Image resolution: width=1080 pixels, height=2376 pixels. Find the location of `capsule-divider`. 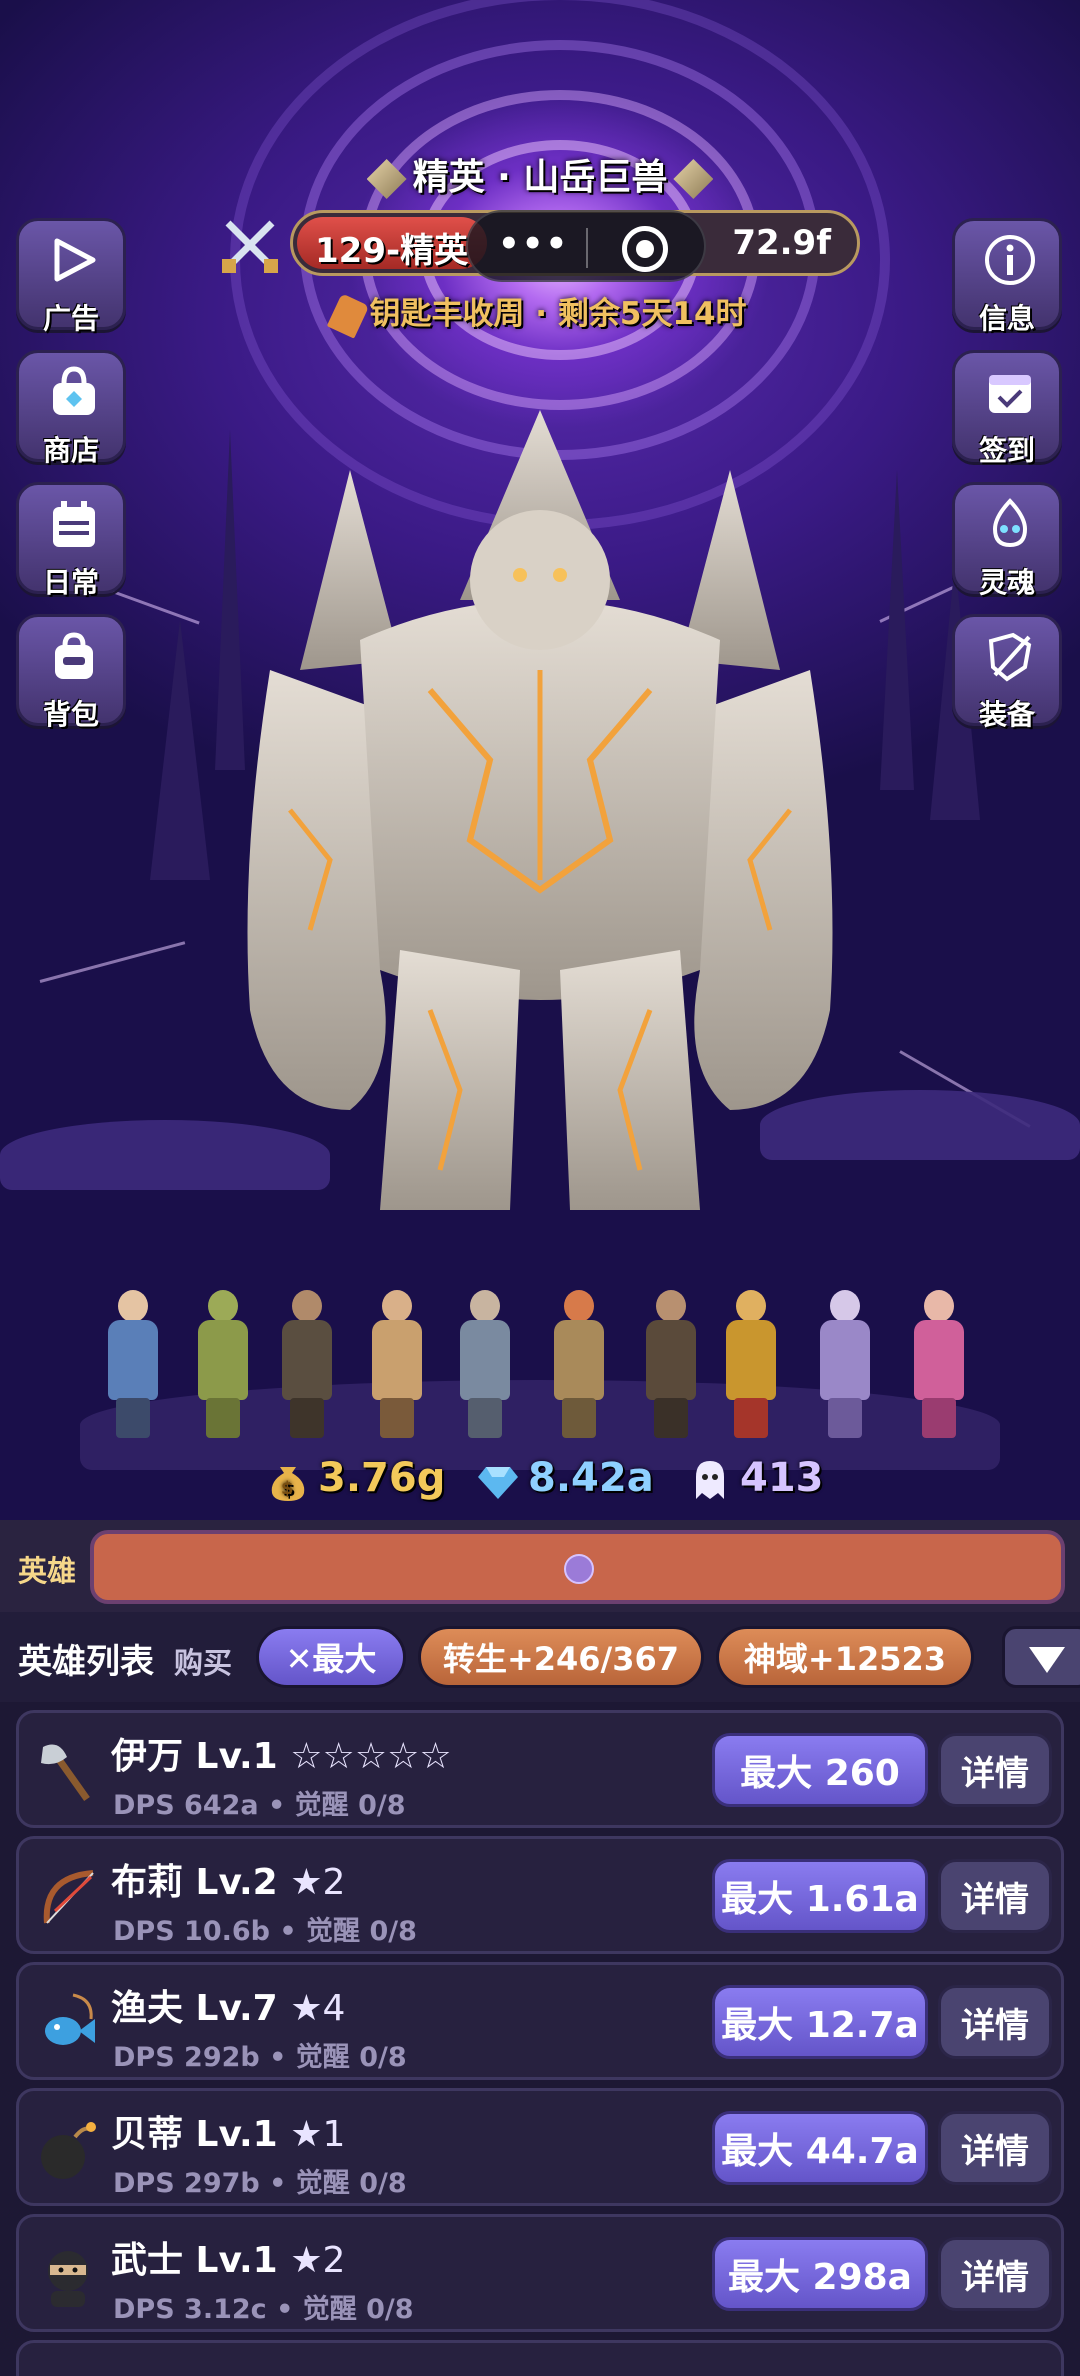

capsule-divider is located at coordinates (587, 248).